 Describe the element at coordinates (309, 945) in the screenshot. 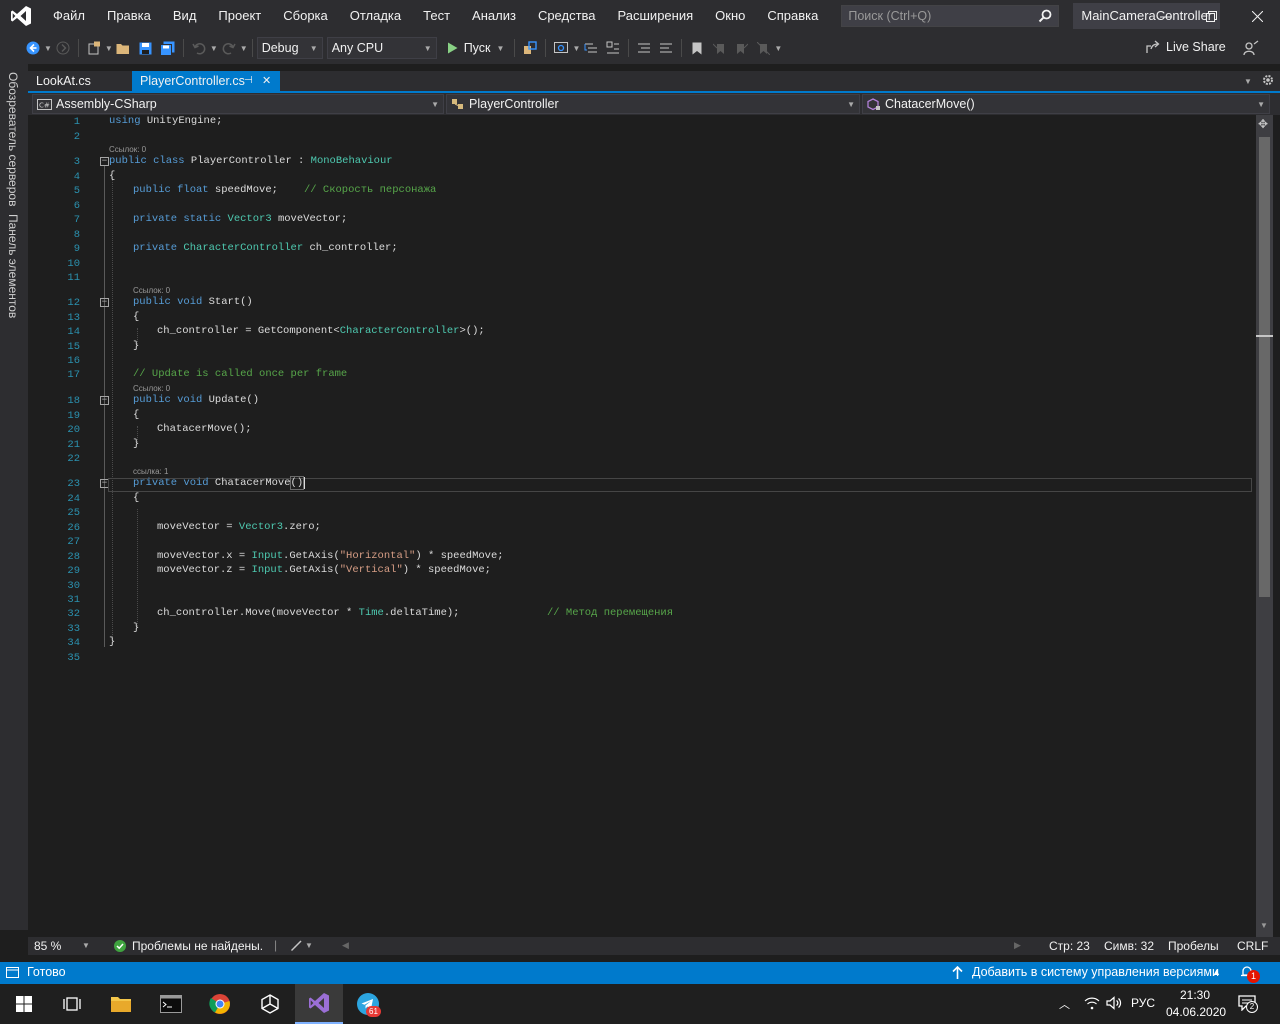

I see `cleanup-chevron-down-icon: ▼` at that location.